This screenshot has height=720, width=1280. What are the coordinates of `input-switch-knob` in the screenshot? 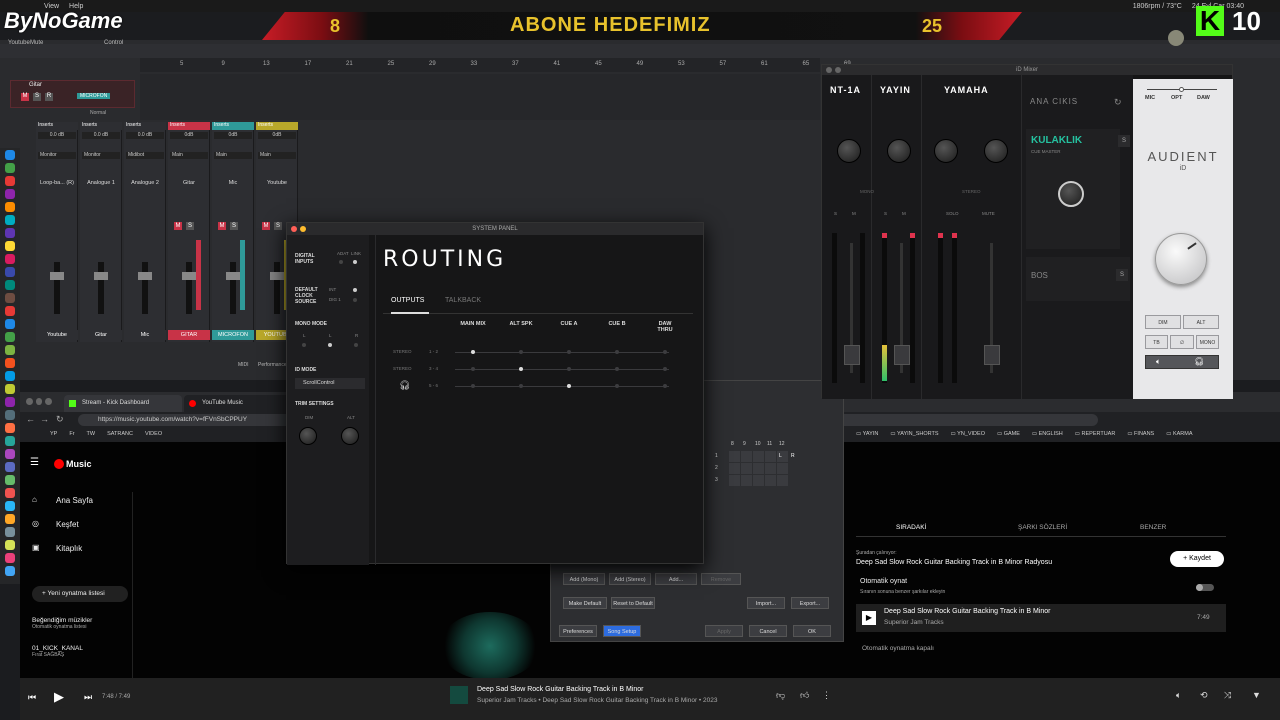 It's located at (1181, 89).